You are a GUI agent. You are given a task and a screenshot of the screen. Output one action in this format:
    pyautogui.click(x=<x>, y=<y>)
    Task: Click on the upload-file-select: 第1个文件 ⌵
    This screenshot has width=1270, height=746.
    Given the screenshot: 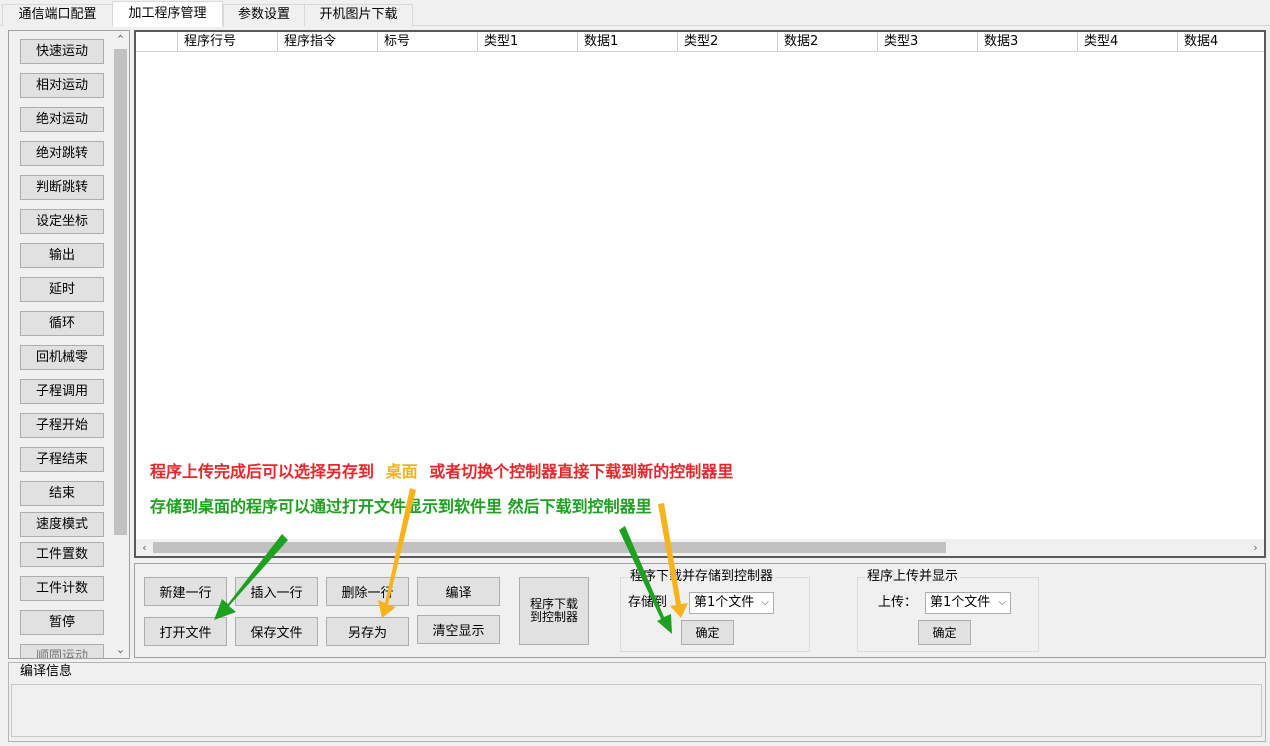 What is the action you would take?
    pyautogui.click(x=968, y=603)
    